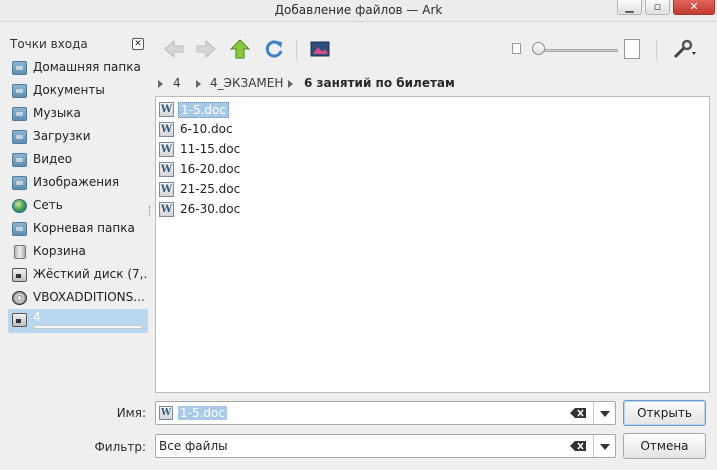  I want to click on place-label: Корзина, so click(59, 251).